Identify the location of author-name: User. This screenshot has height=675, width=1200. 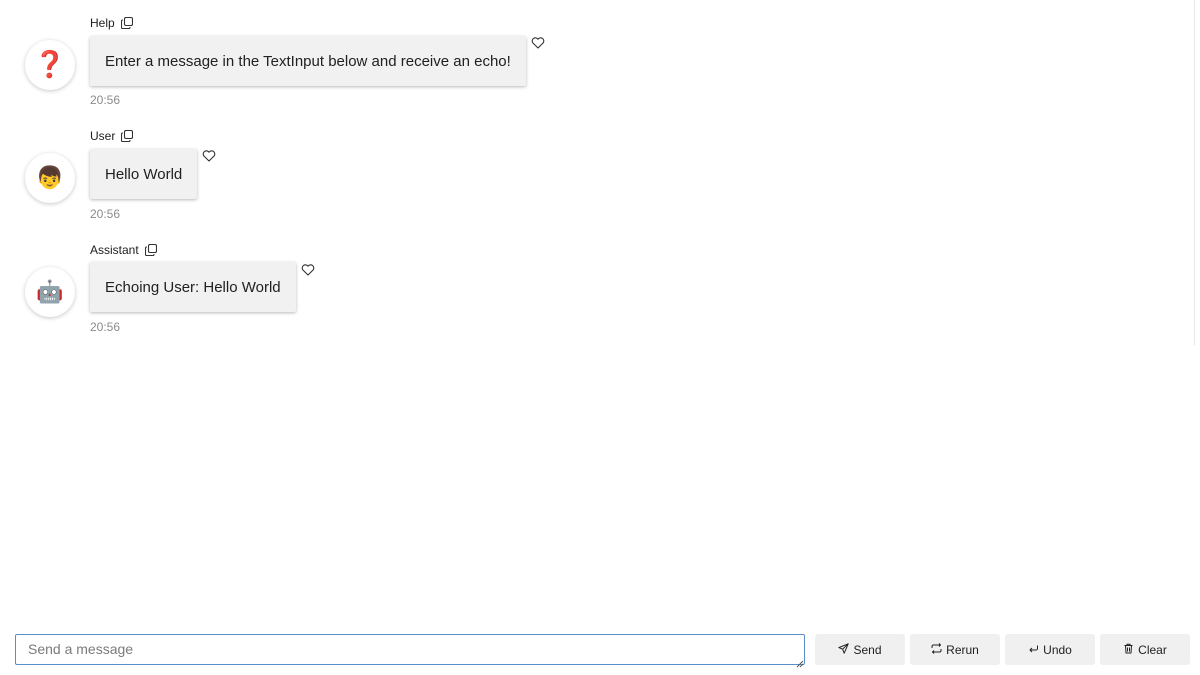
(103, 136).